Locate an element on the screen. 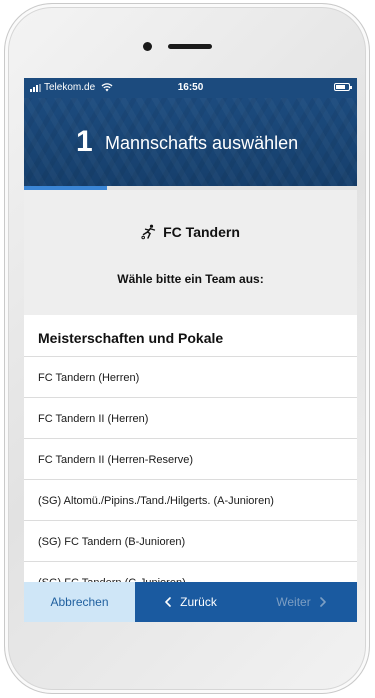 The height and width of the screenshot is (698, 375). step-number: 1 is located at coordinates (84, 141).